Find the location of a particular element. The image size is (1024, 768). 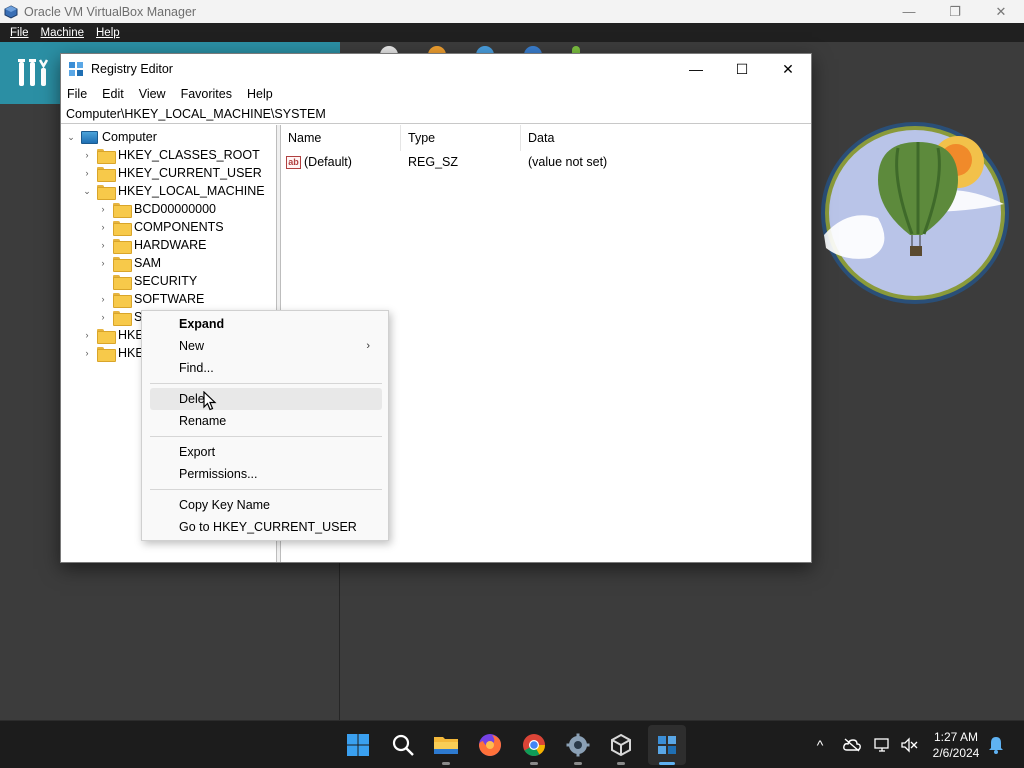

registry-editor-menubar: File Edit View Favorites Help is located at coordinates (436, 94).